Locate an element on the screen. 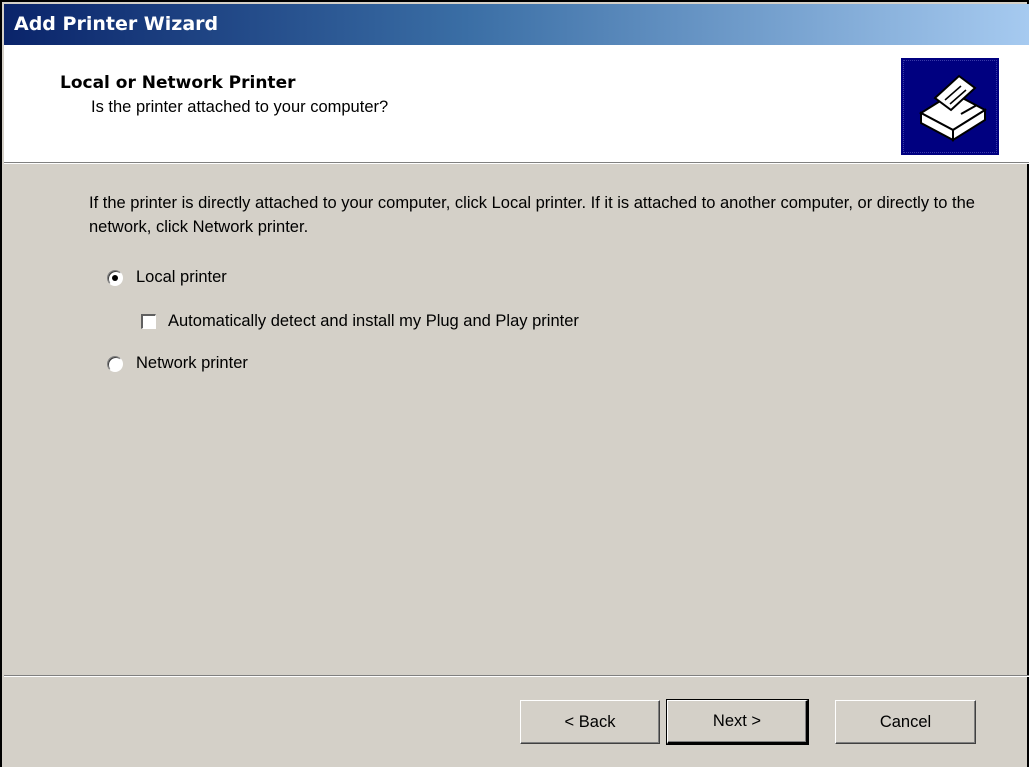 The height and width of the screenshot is (767, 1031). page-title: Local or Network Printer is located at coordinates (178, 83).